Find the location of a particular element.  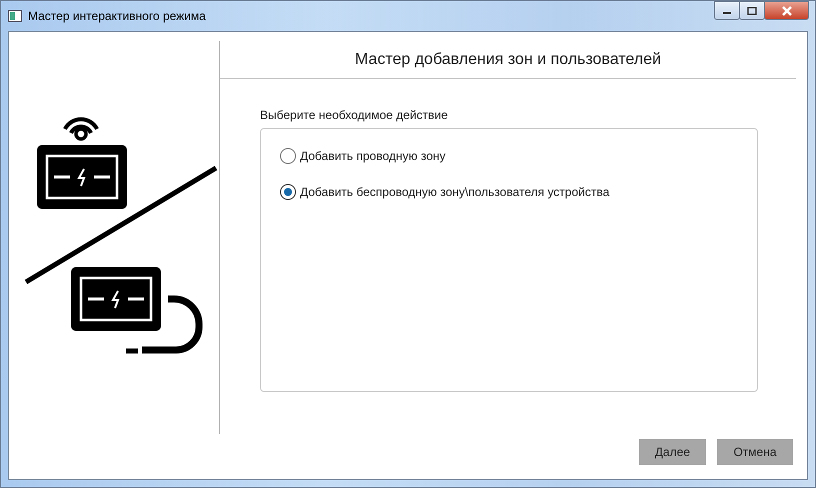

dialog-button: Далее is located at coordinates (672, 452).